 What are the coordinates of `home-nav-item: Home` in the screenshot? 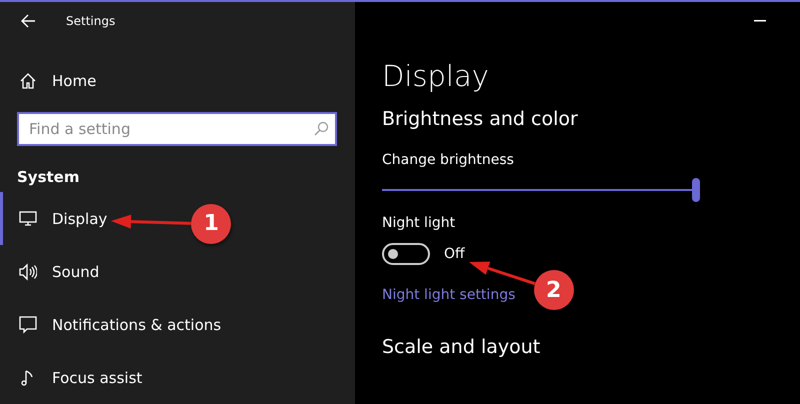 It's located at (177, 81).